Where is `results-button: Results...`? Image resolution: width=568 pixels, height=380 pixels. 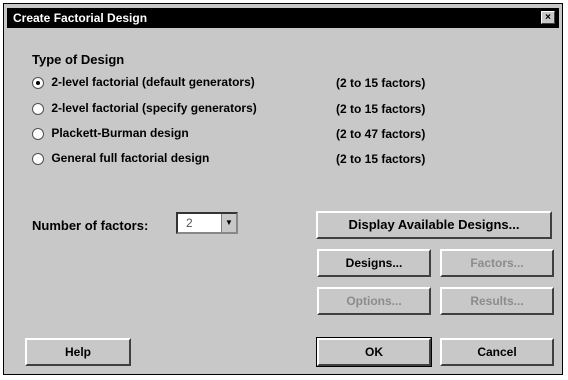
results-button: Results... is located at coordinates (497, 301).